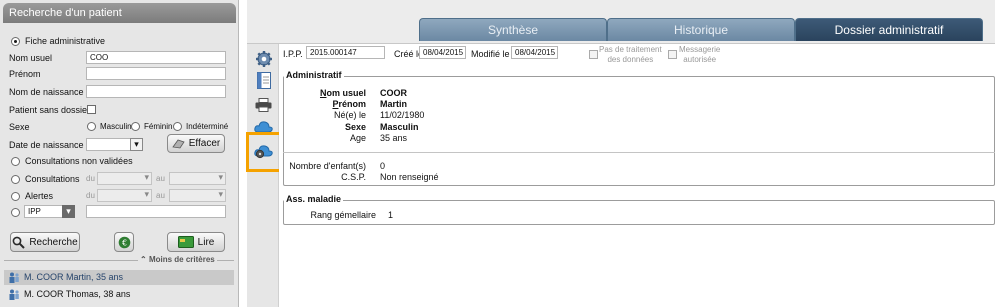 The height and width of the screenshot is (307, 995). I want to click on divider, so click(639, 152).